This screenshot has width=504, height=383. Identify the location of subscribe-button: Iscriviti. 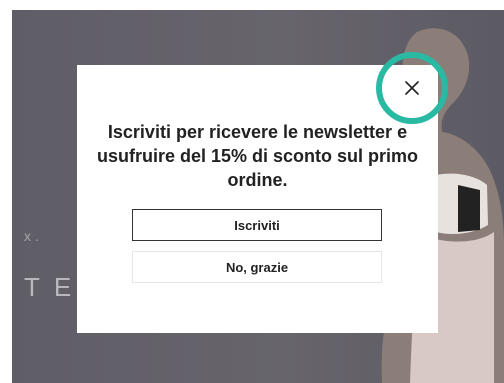
(257, 225).